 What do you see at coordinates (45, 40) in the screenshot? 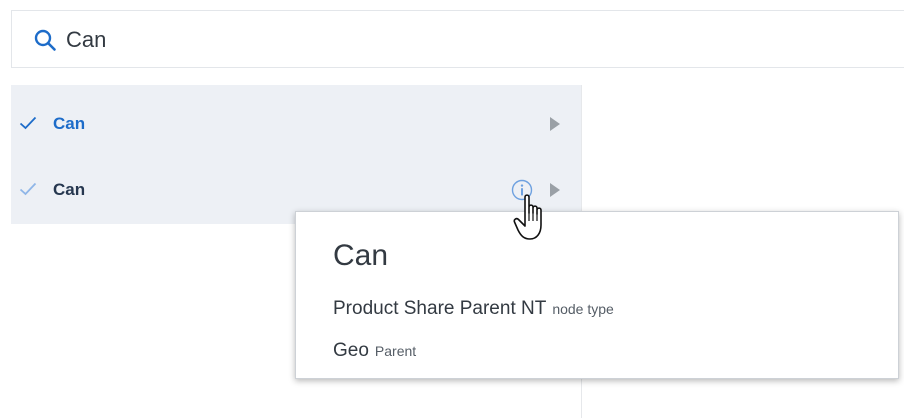
I see `search-icon` at bounding box center [45, 40].